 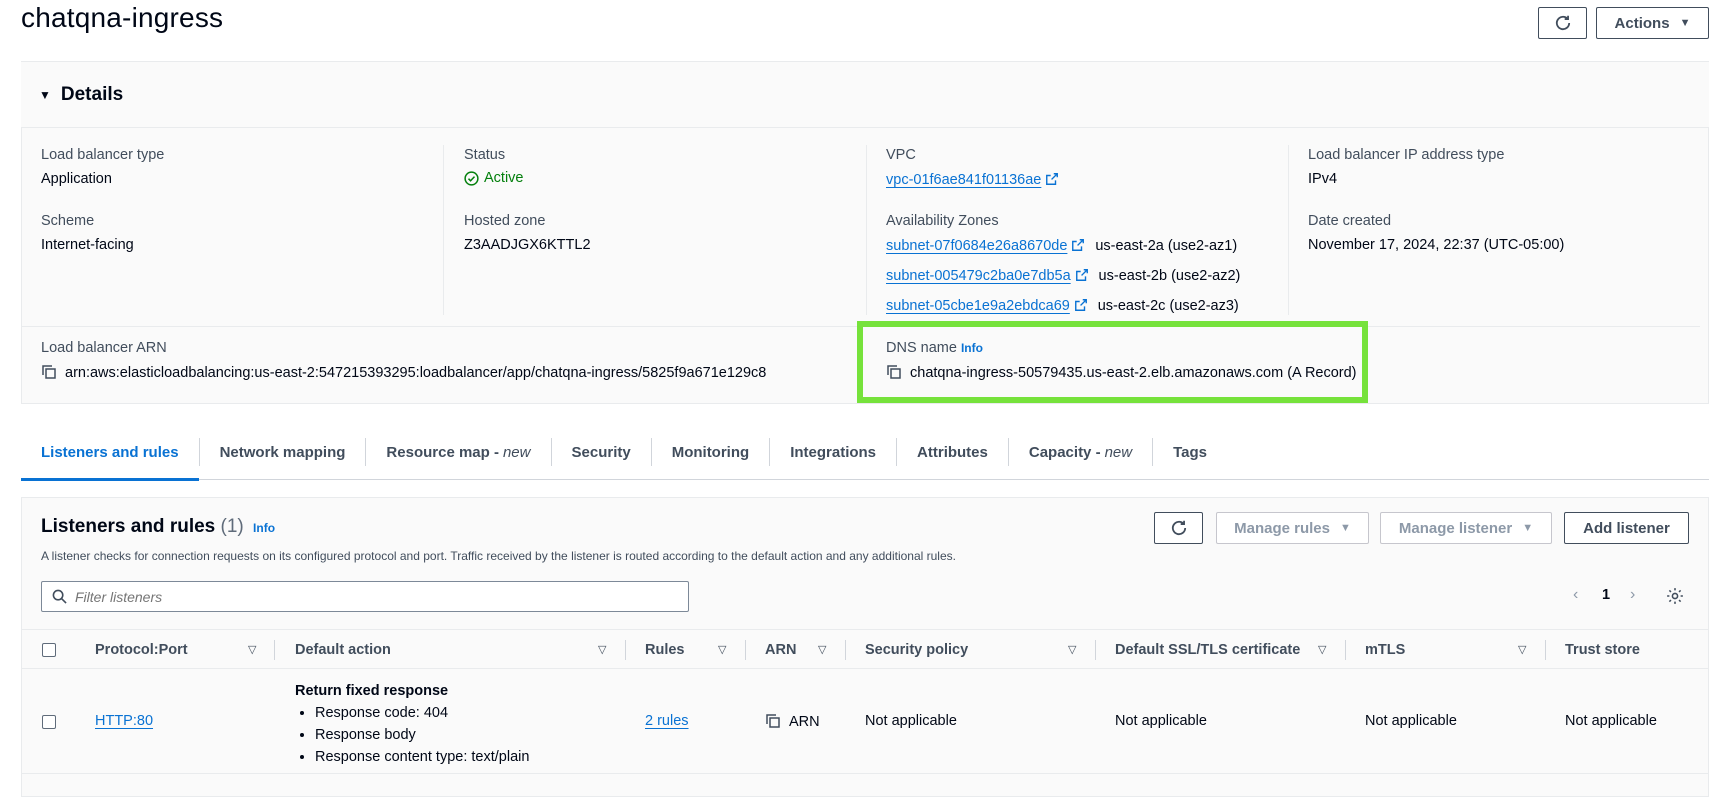 What do you see at coordinates (780, 650) in the screenshot?
I see `column-header-arn: ARN` at bounding box center [780, 650].